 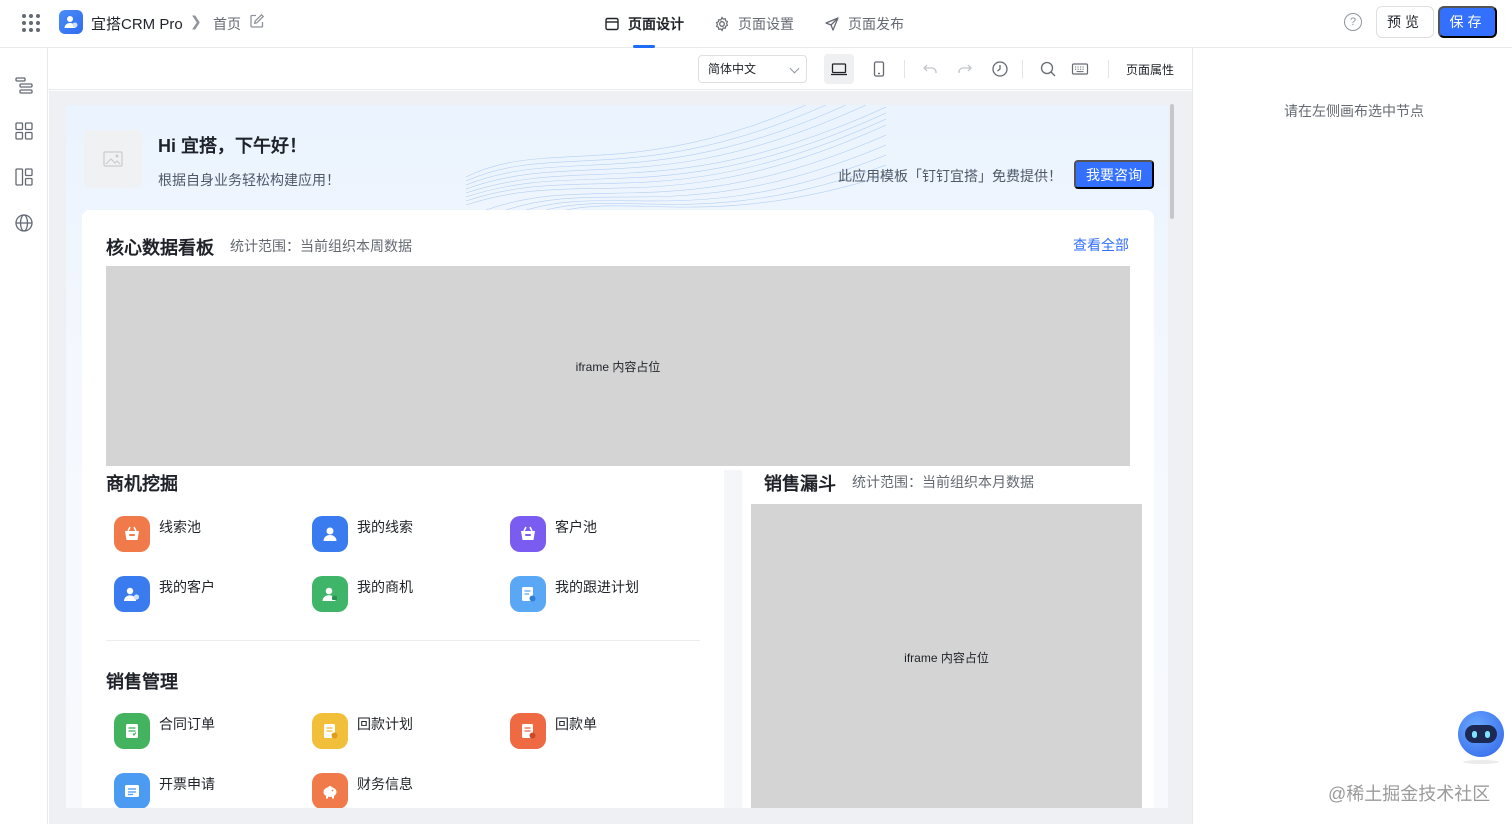 I want to click on breadcrumb-page: 首页, so click(x=227, y=24).